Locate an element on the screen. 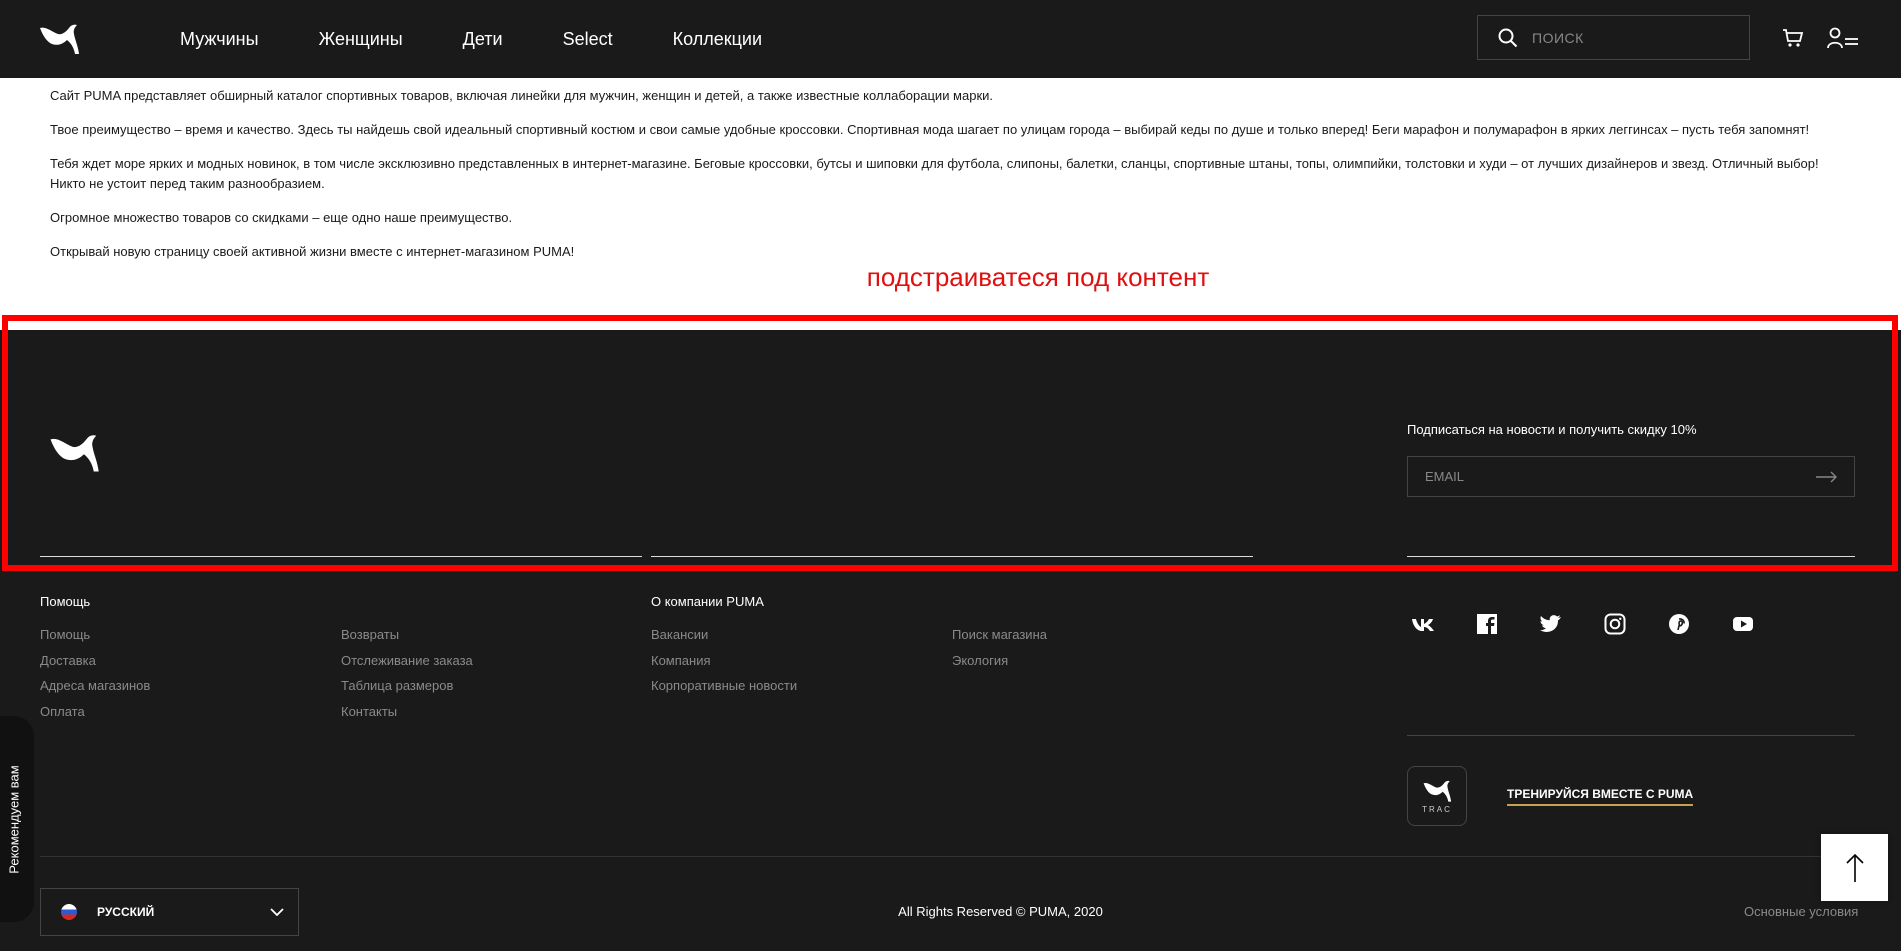  email-field: EMAIL is located at coordinates (1631, 476).